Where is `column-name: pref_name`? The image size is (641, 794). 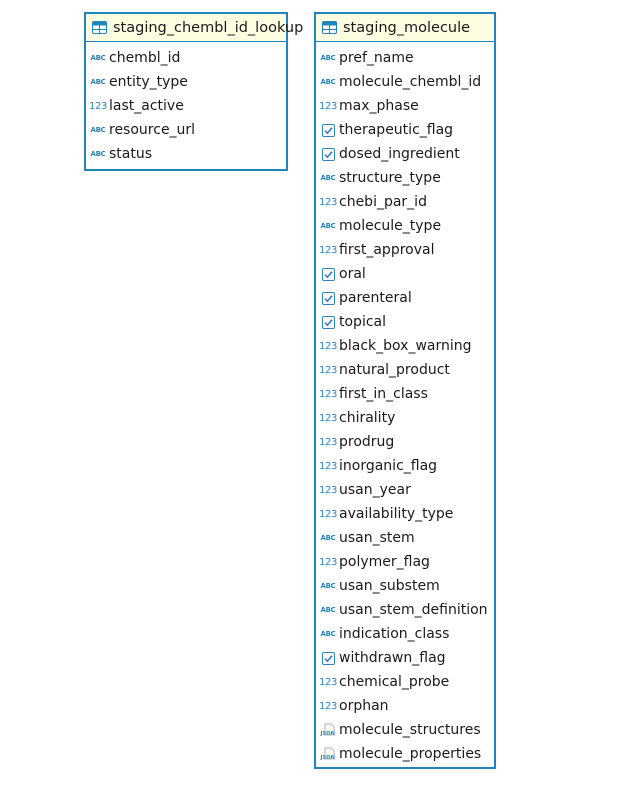 column-name: pref_name is located at coordinates (376, 58).